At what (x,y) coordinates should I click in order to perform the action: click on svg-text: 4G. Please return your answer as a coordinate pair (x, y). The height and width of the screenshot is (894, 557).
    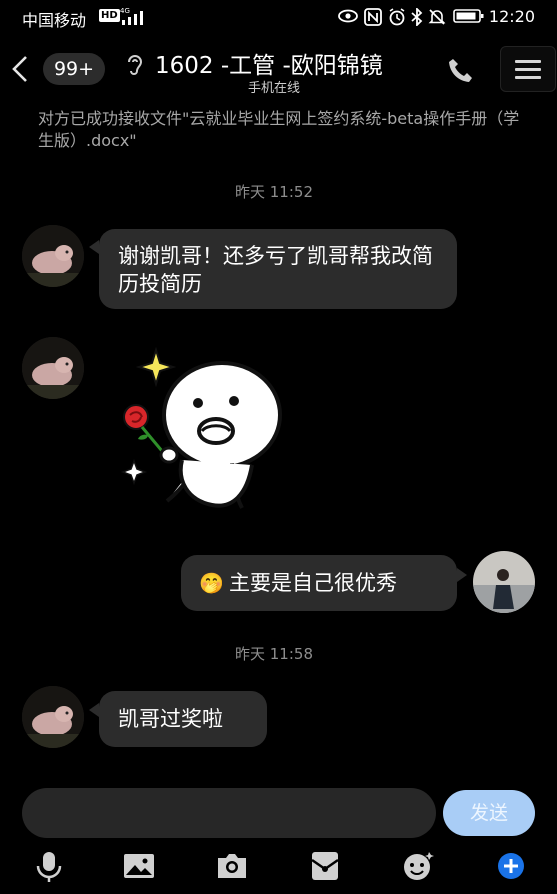
    Looking at the image, I should click on (125, 11).